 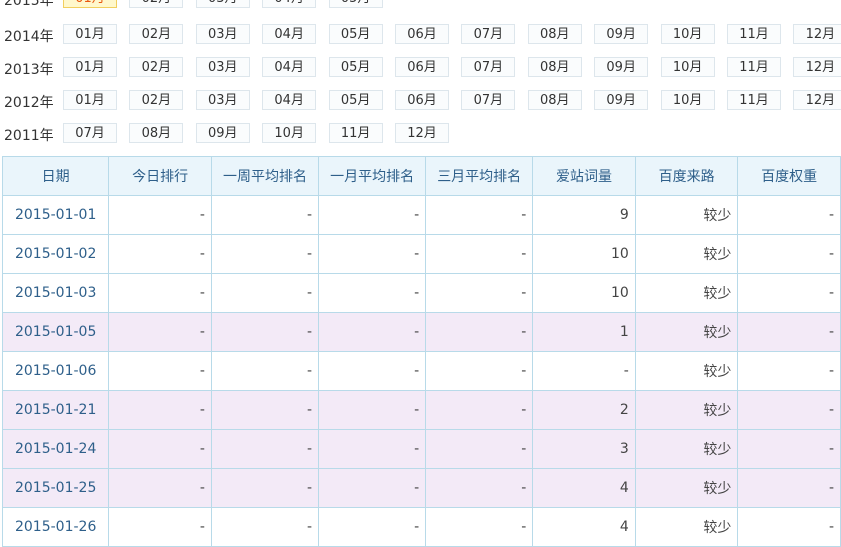 I want to click on year-row: 2011年 07月 08月 09月 10月 11月 12月, so click(x=420, y=134).